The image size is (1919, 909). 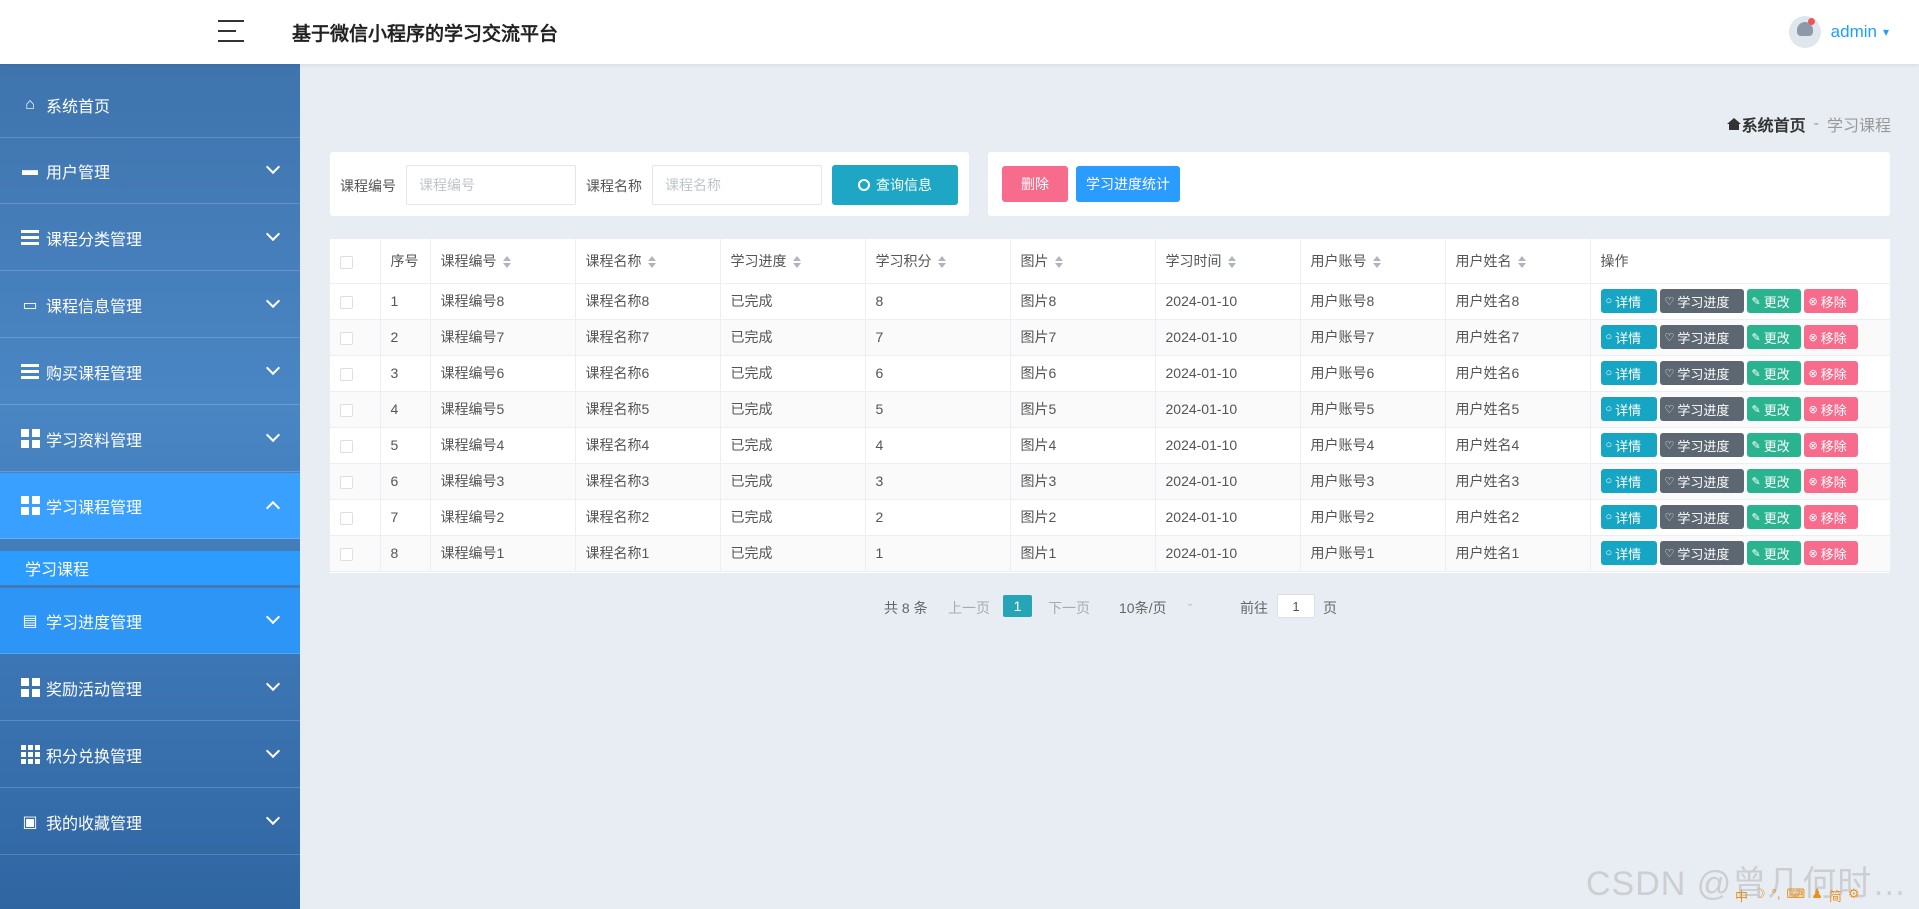 I want to click on ime-glyph: ⌨, so click(x=1795, y=895).